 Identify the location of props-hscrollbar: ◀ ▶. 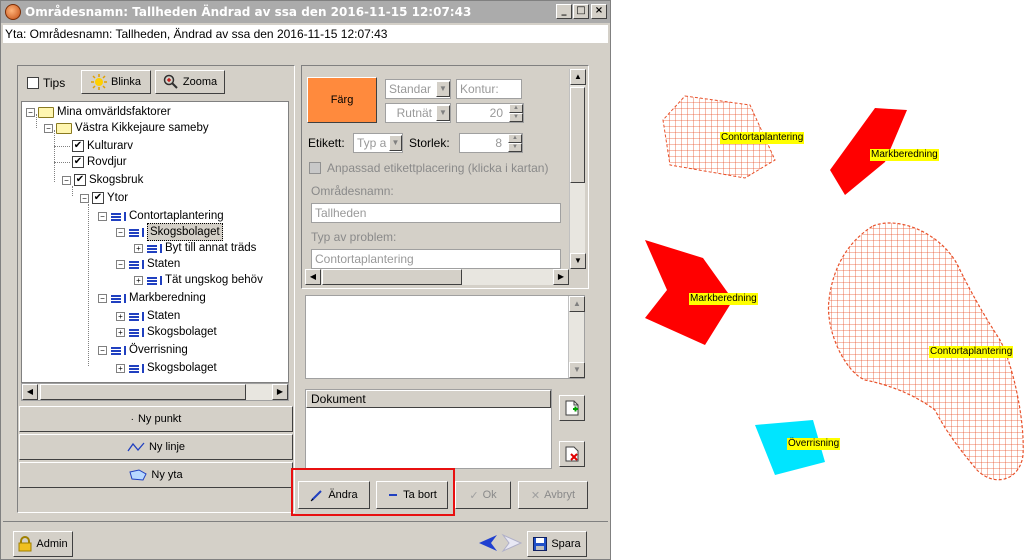
(437, 277).